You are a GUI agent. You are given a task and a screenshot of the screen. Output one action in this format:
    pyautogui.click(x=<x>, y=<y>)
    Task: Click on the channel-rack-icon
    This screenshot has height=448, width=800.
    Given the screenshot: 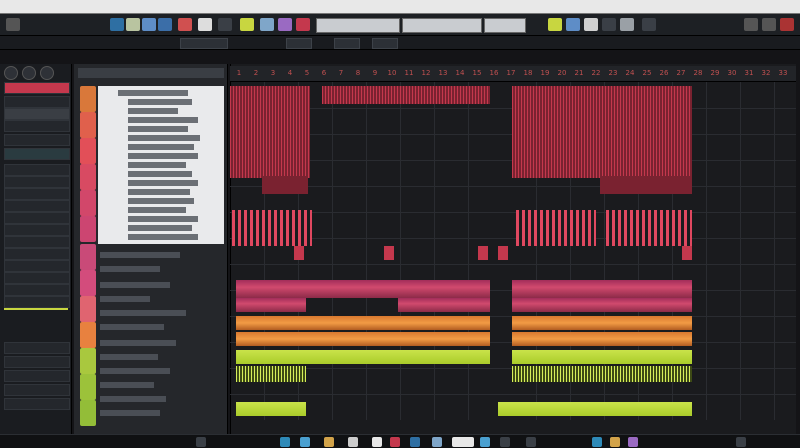 What is the action you would take?
    pyautogui.click(x=165, y=24)
    